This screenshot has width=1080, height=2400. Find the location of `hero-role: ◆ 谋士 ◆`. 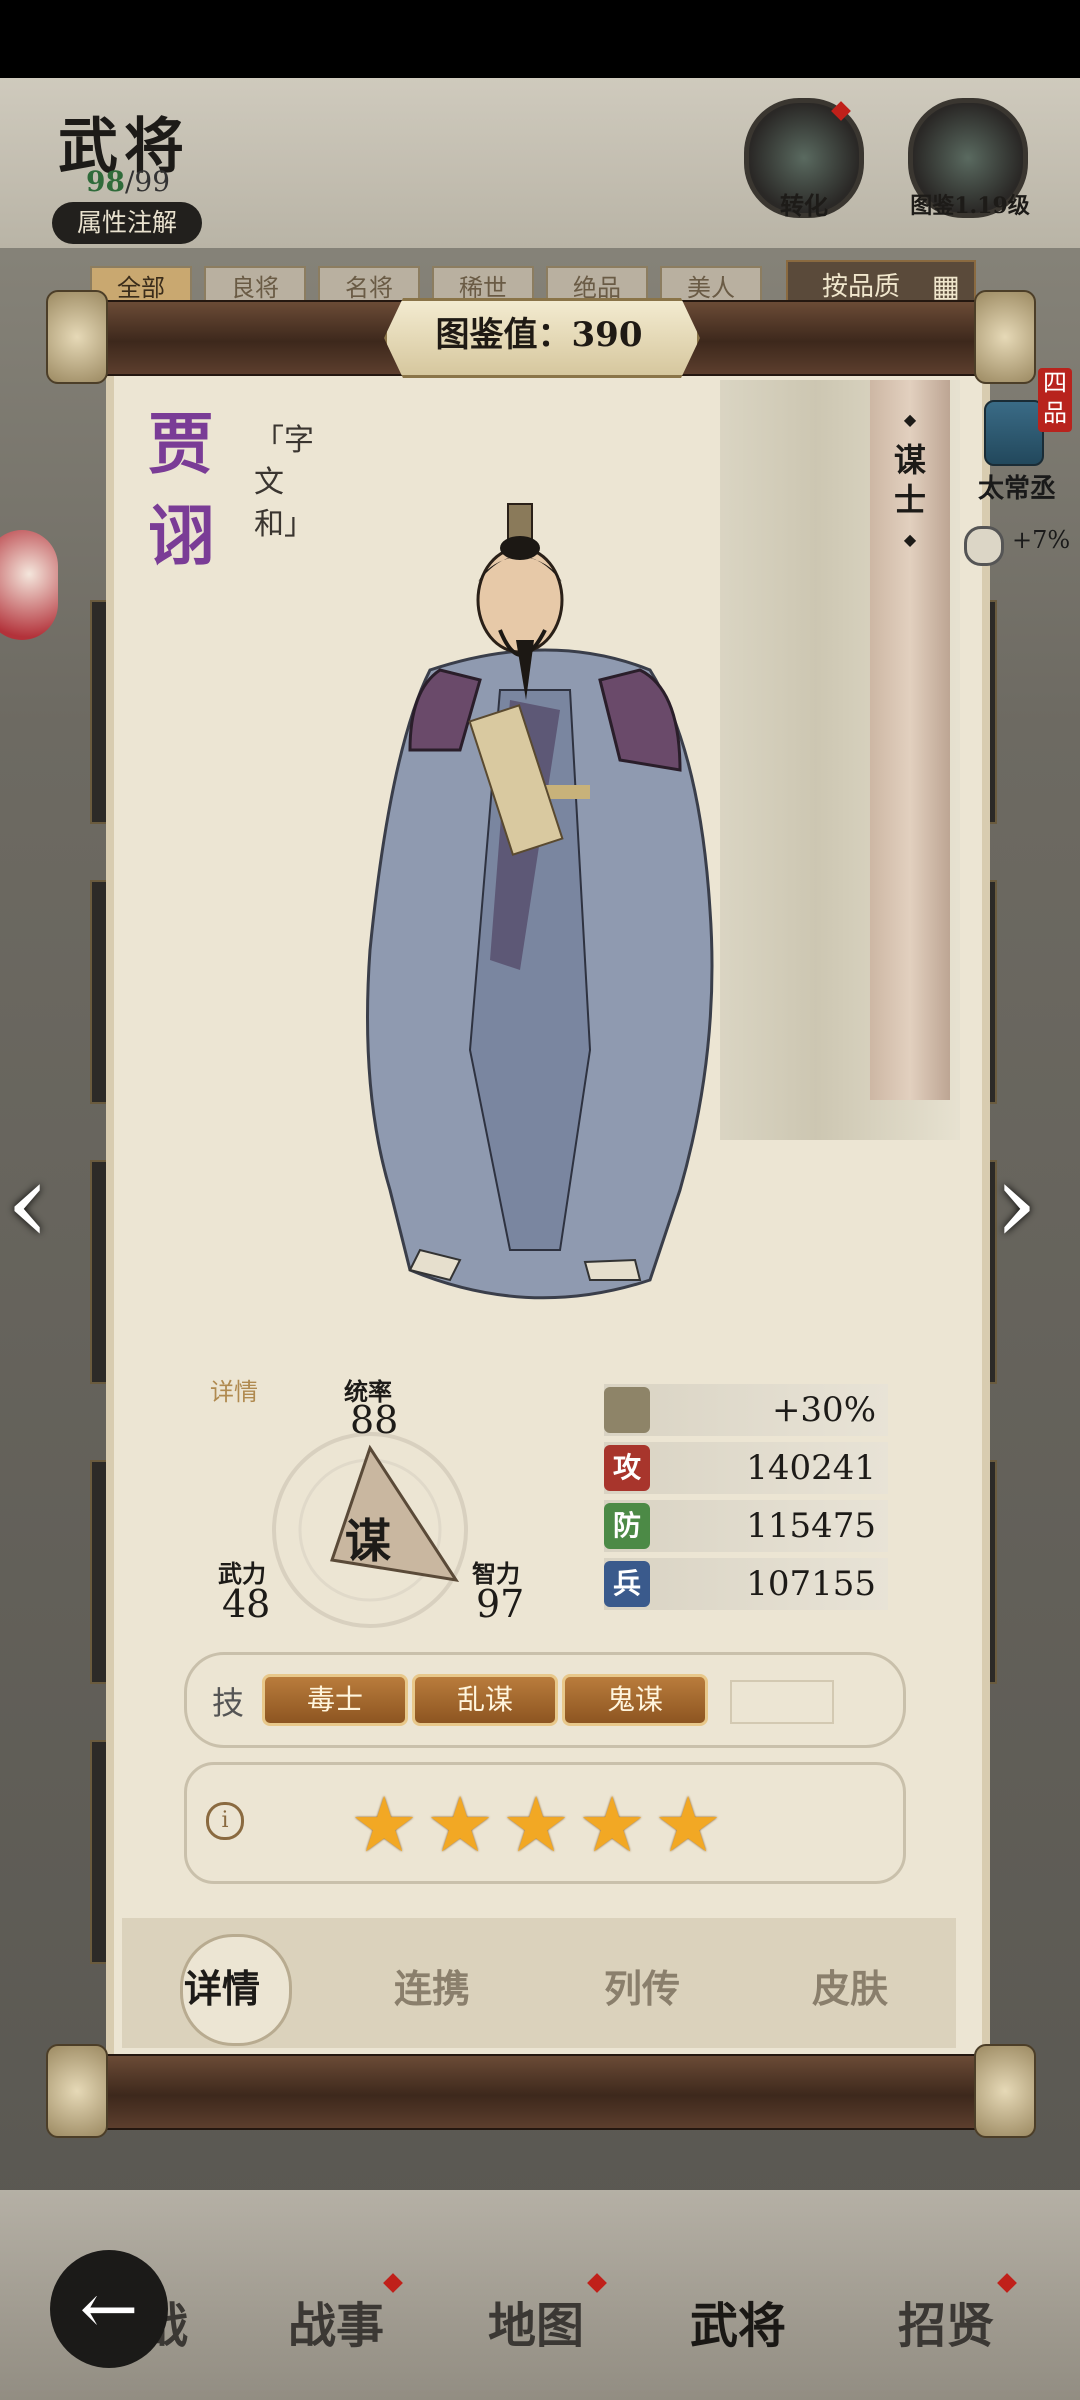

hero-role: ◆ 谋士 ◆ is located at coordinates (910, 480).